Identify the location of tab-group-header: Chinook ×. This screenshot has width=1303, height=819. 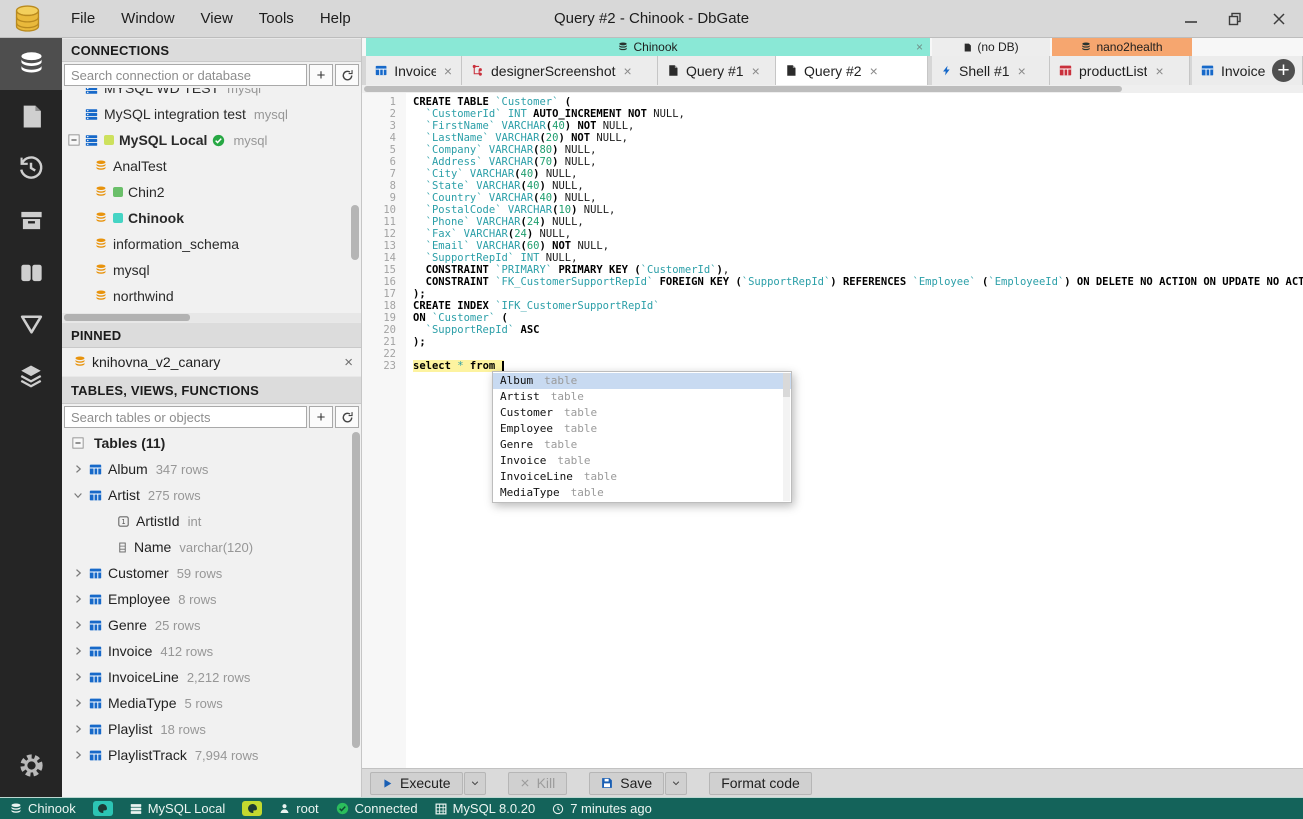
(648, 47).